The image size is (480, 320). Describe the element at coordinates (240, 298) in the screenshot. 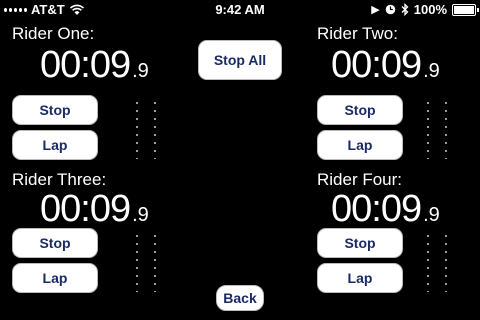

I see `back-button: Back` at that location.